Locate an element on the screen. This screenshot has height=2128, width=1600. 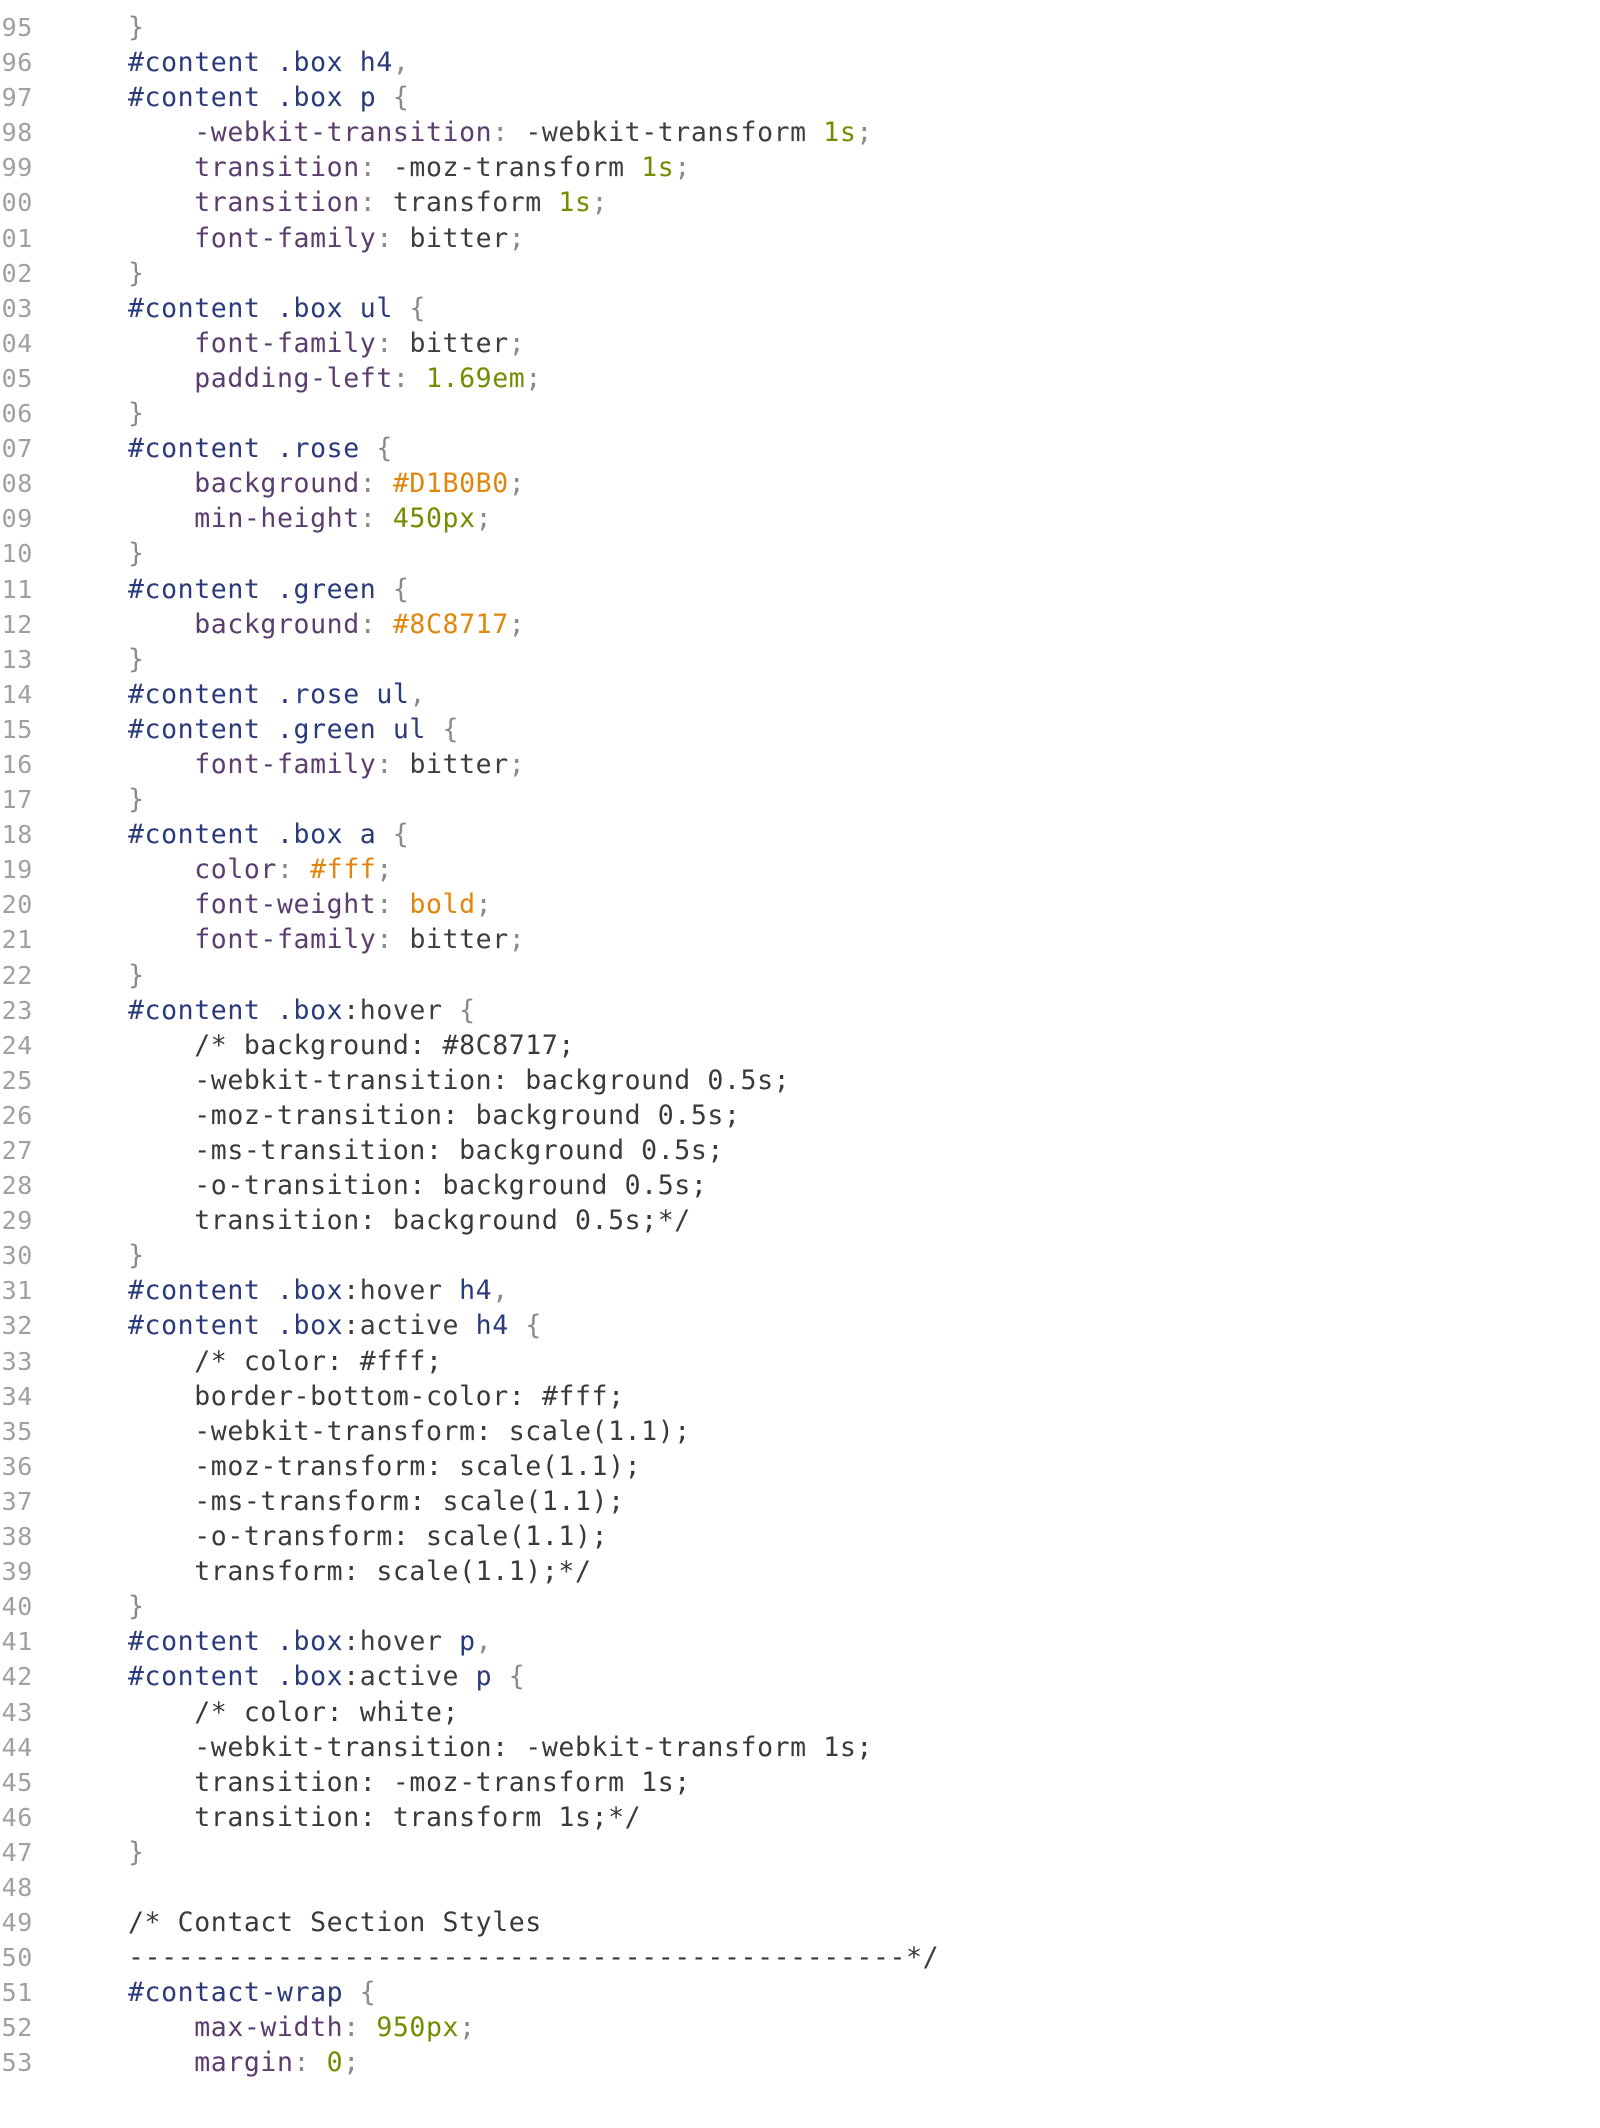
code-line: 309 min-height: 450px; is located at coordinates (800, 518).